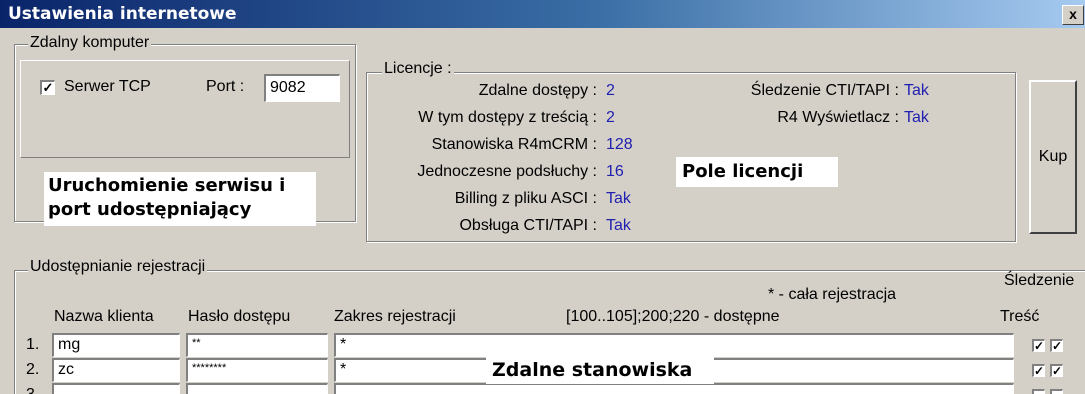  Describe the element at coordinates (1073, 15) in the screenshot. I see `close-button: x` at that location.